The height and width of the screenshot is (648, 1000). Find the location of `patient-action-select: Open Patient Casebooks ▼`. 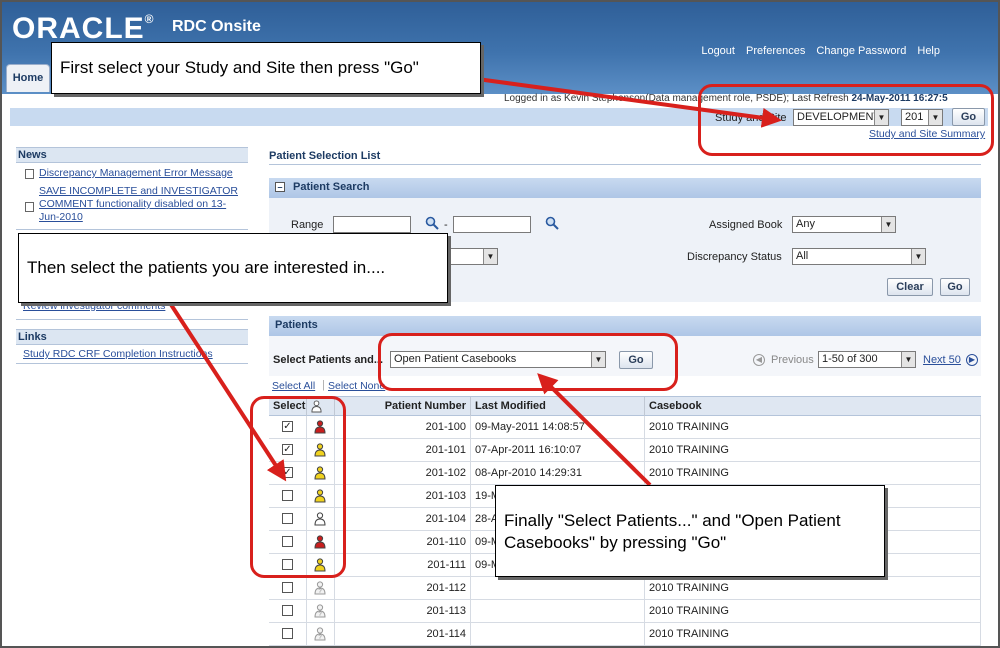

patient-action-select: Open Patient Casebooks ▼ is located at coordinates (498, 359).